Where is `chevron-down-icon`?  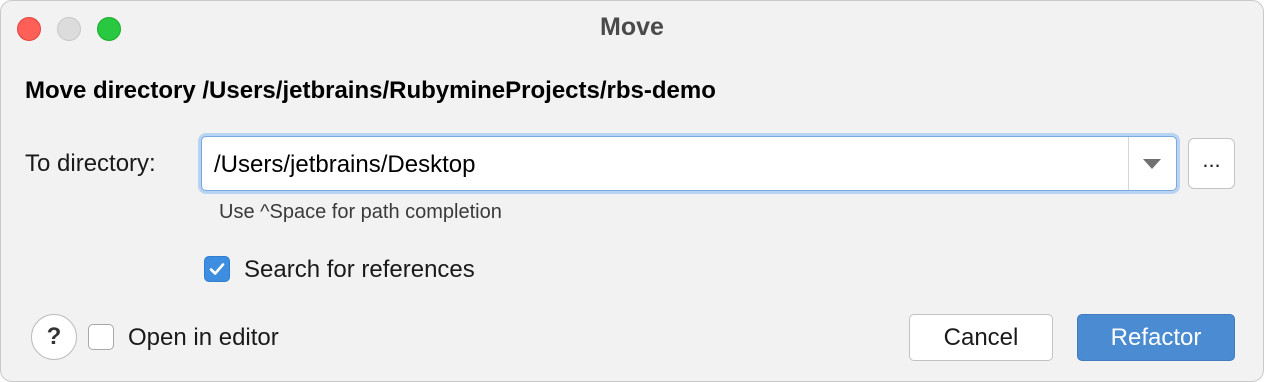
chevron-down-icon is located at coordinates (1152, 164).